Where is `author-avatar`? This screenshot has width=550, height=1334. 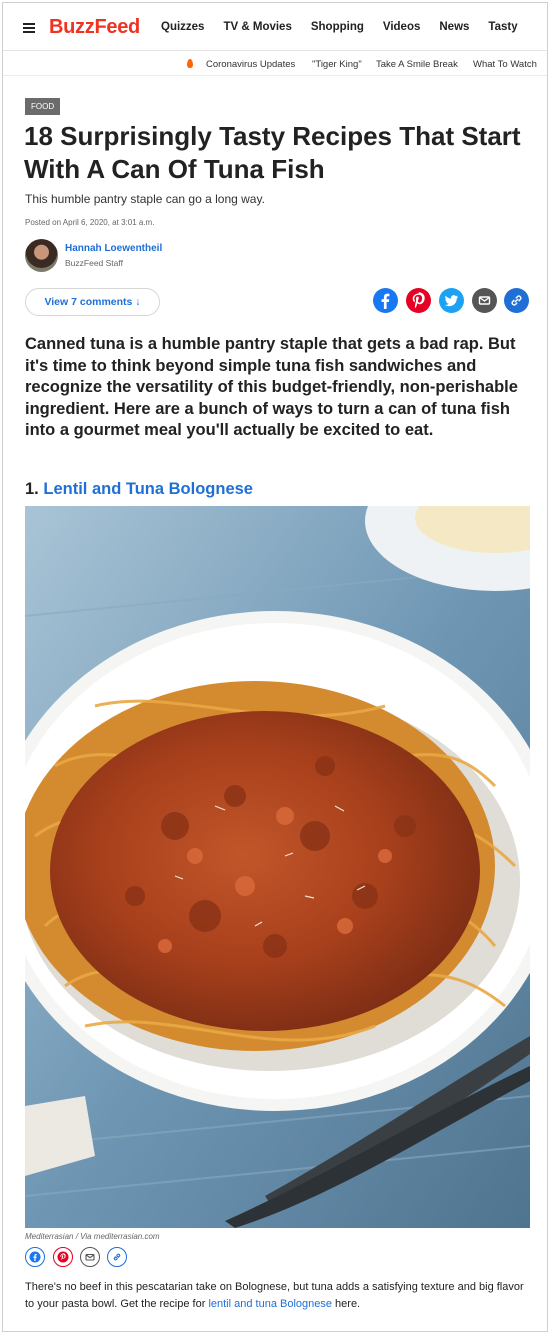
author-avatar is located at coordinates (41, 255).